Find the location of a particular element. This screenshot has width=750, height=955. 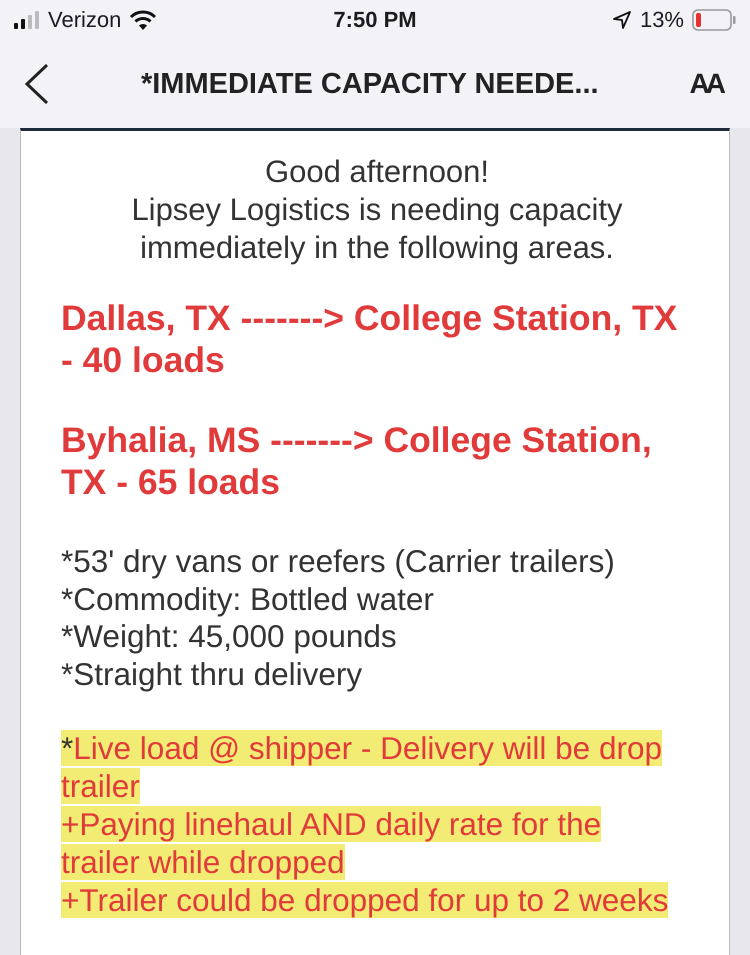

lane-heading: Byhalia, MS -------> College Station, TX - 65 loads is located at coordinates (357, 461).